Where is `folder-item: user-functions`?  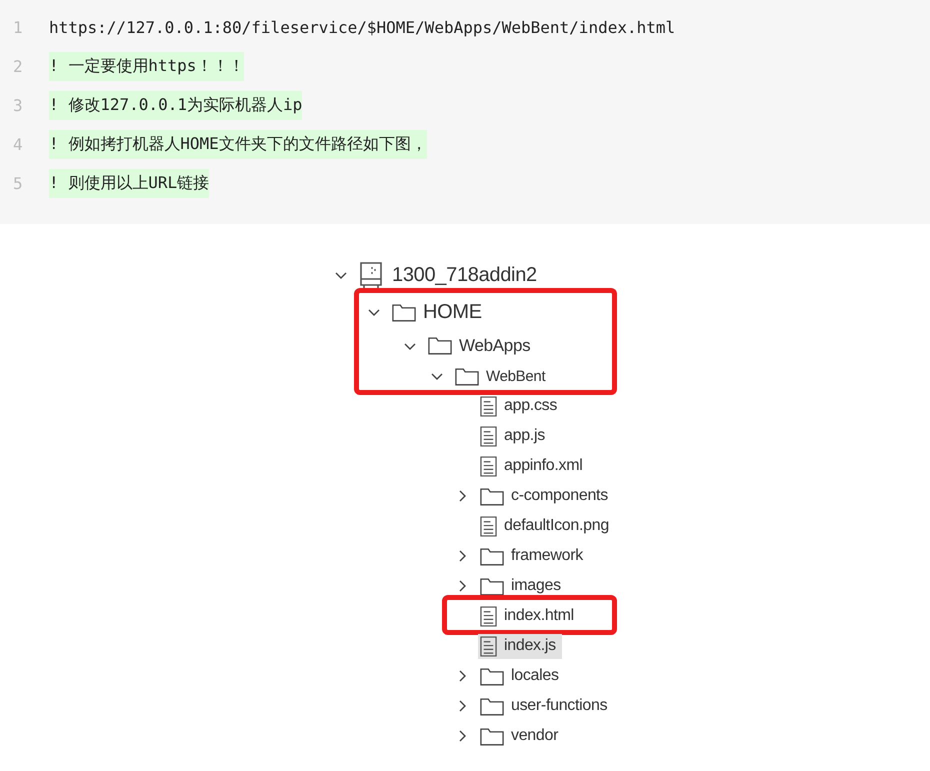 folder-item: user-functions is located at coordinates (546, 706).